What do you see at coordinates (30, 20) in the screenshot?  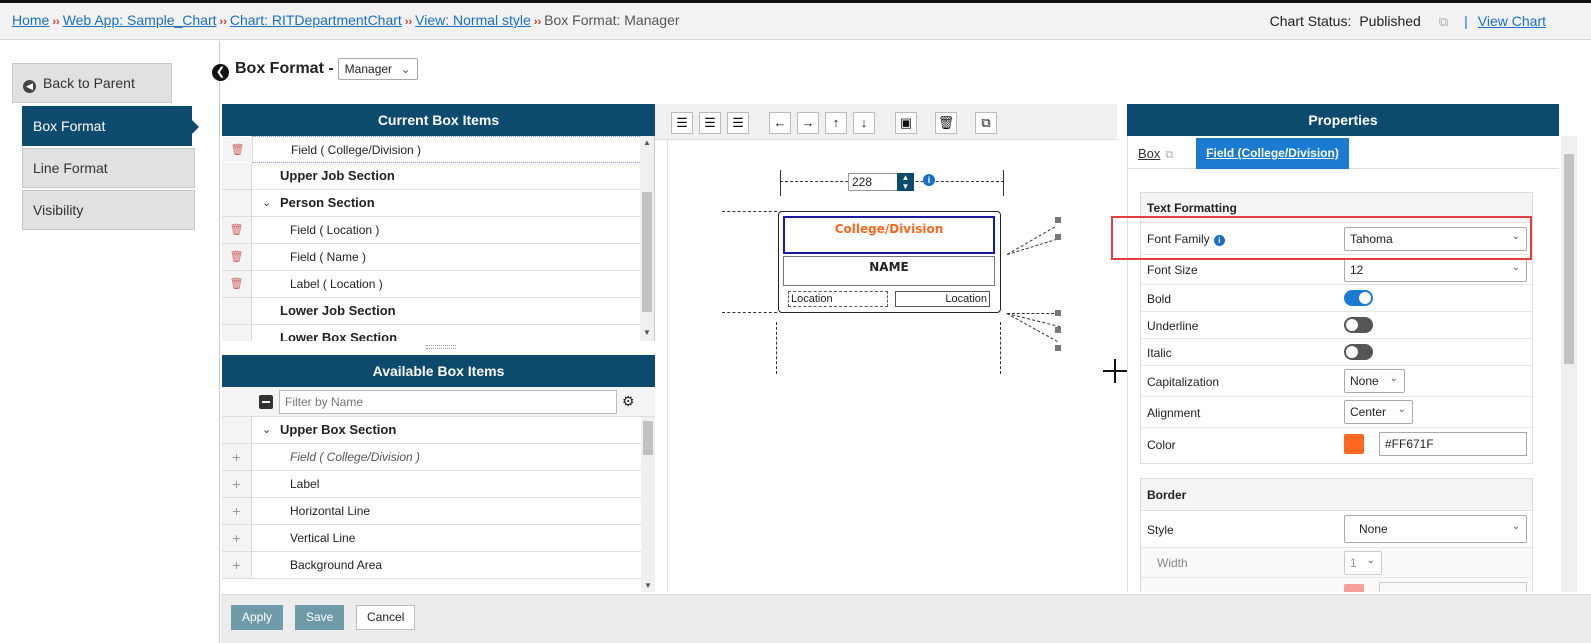 I see `breadcrumb-home: Home` at bounding box center [30, 20].